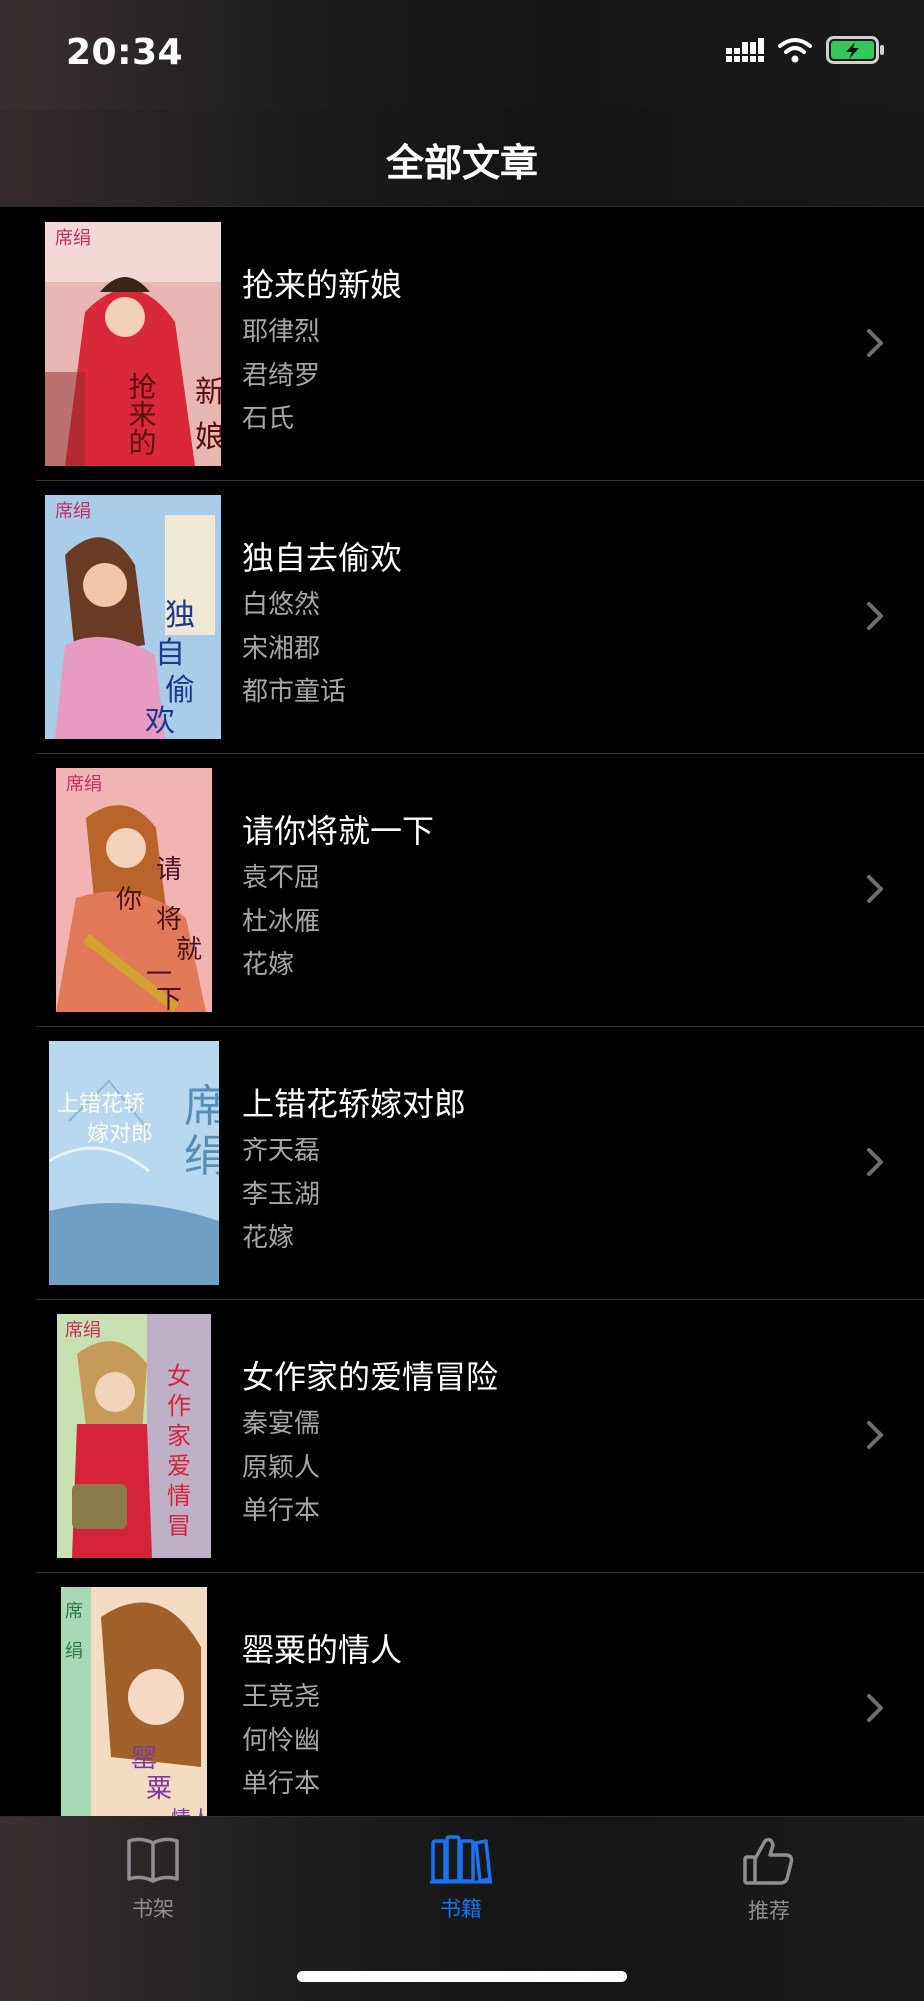 The height and width of the screenshot is (2001, 924). Describe the element at coordinates (294, 692) in the screenshot. I see `book-series: 都市童话` at that location.